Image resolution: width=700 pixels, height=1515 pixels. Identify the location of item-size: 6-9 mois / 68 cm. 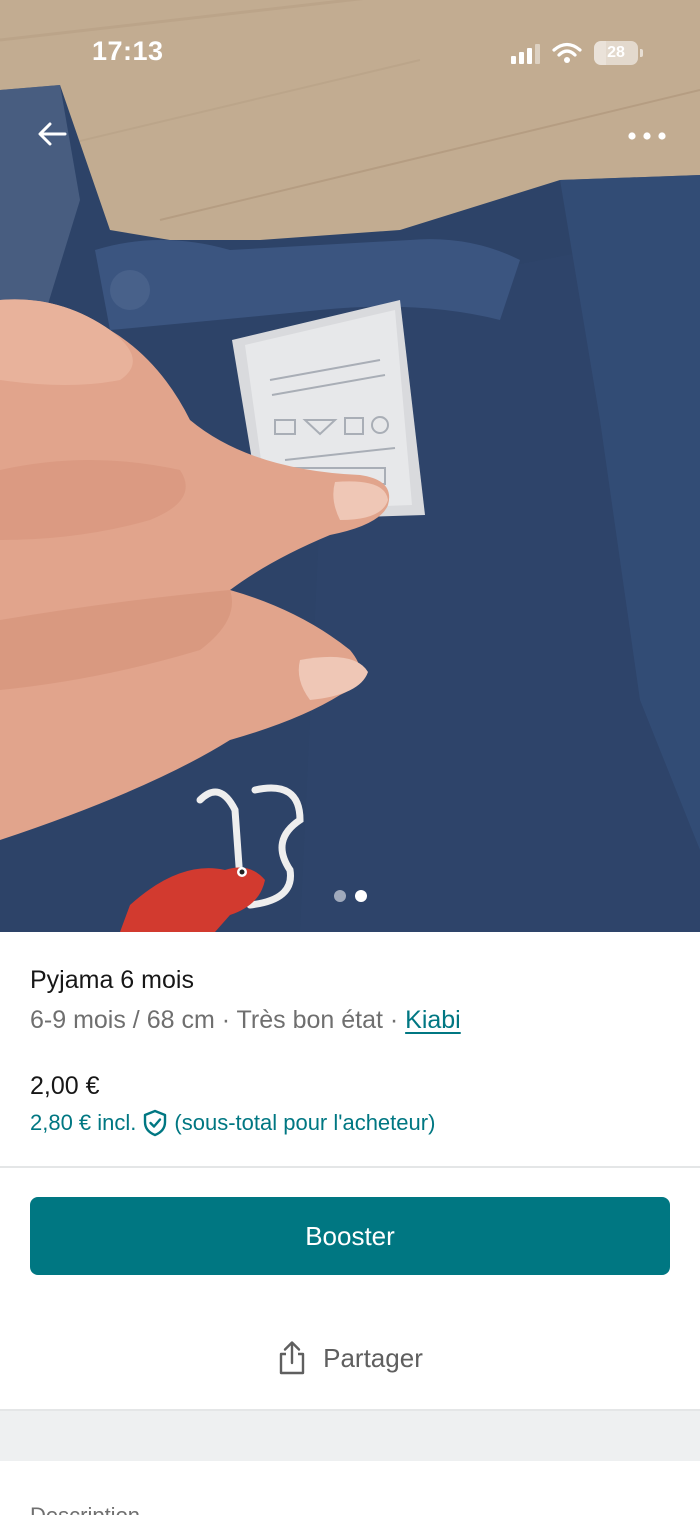
(122, 1020).